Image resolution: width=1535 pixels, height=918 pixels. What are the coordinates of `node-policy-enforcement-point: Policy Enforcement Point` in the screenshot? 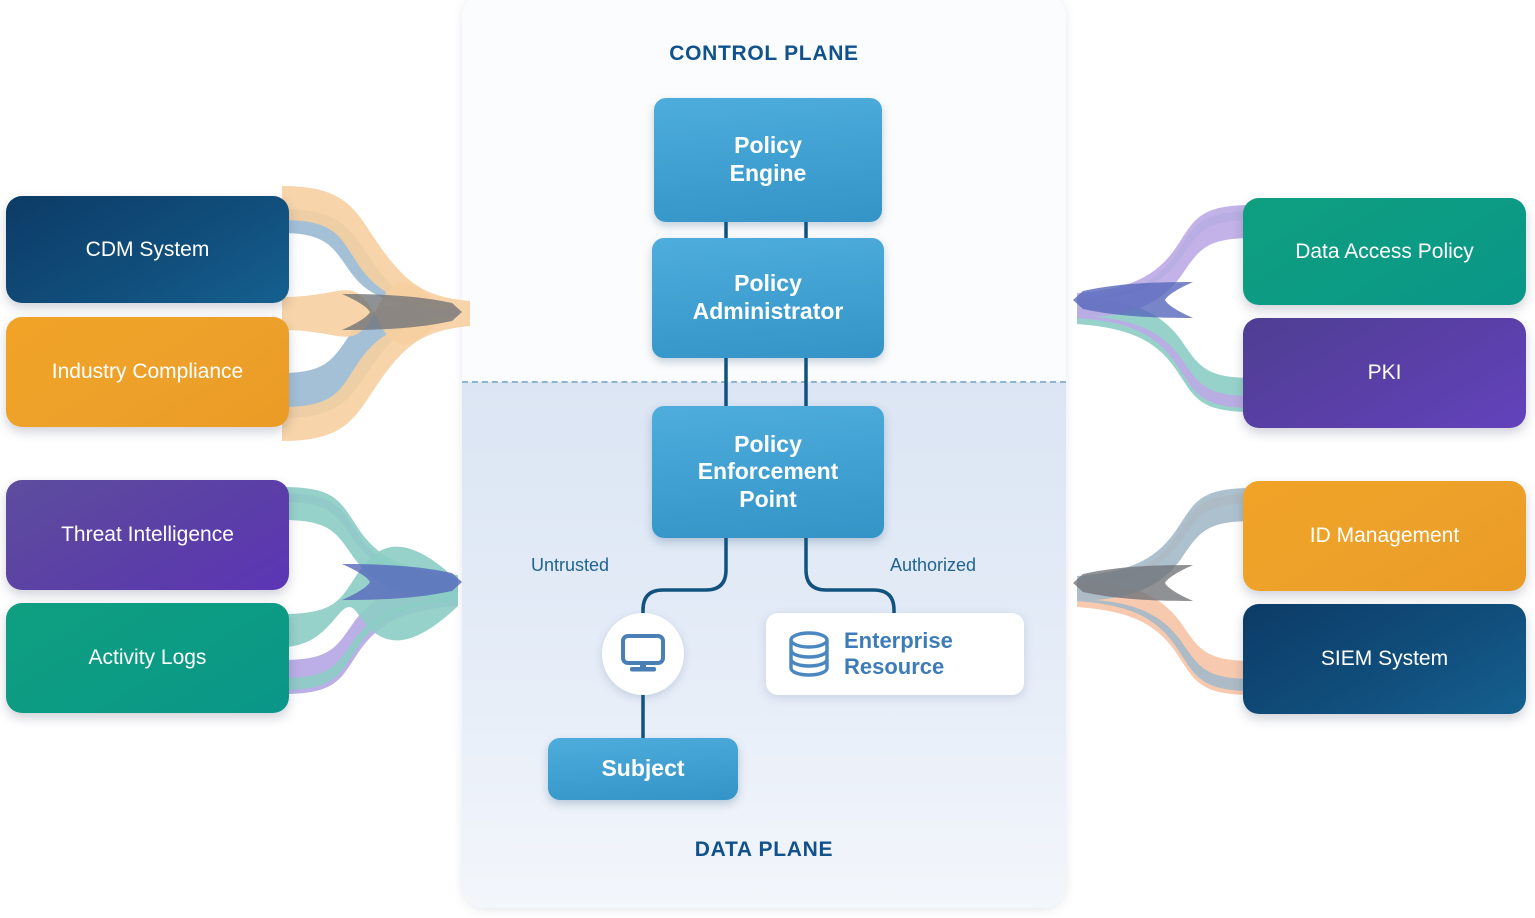 It's located at (768, 472).